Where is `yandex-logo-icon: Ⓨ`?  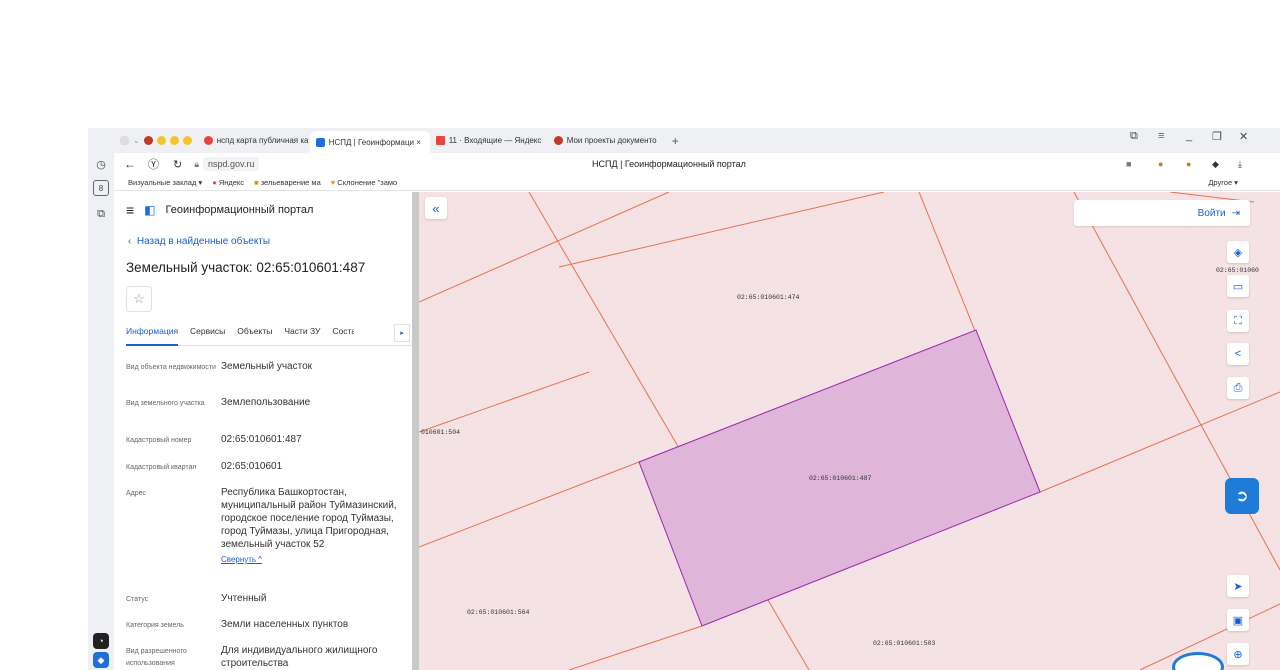 yandex-logo-icon: Ⓨ is located at coordinates (153, 164).